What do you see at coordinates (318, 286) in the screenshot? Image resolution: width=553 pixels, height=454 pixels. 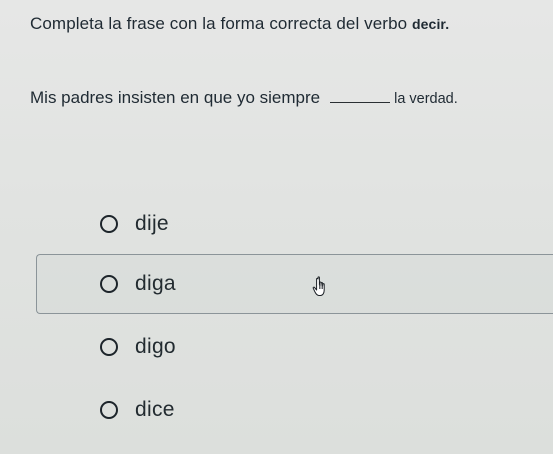 I see `hand-pointer-icon` at bounding box center [318, 286].